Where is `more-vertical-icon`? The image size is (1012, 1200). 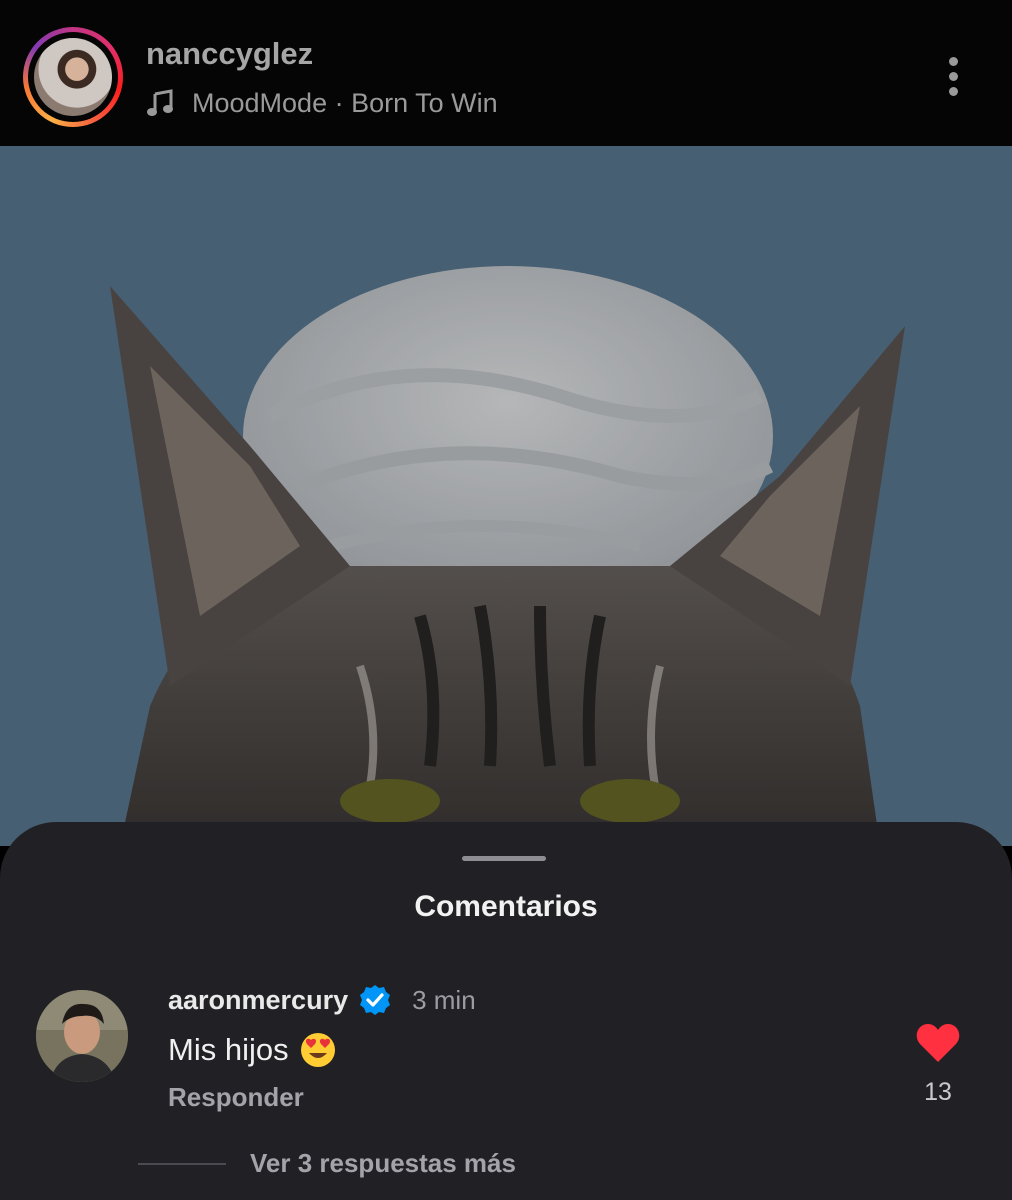
more-vertical-icon is located at coordinates (953, 61).